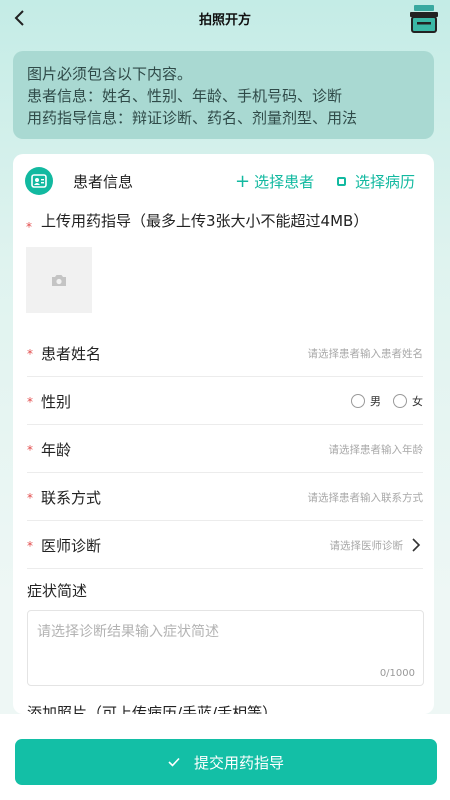 The height and width of the screenshot is (800, 450). What do you see at coordinates (174, 762) in the screenshot?
I see `check-icon` at bounding box center [174, 762].